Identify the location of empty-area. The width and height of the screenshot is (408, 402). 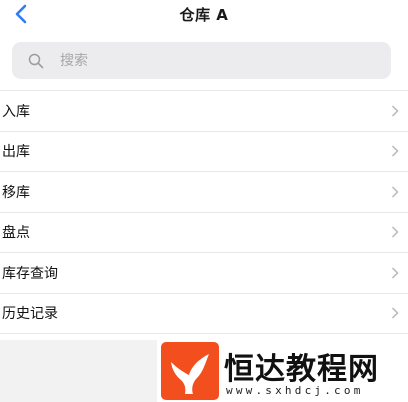
(78, 371).